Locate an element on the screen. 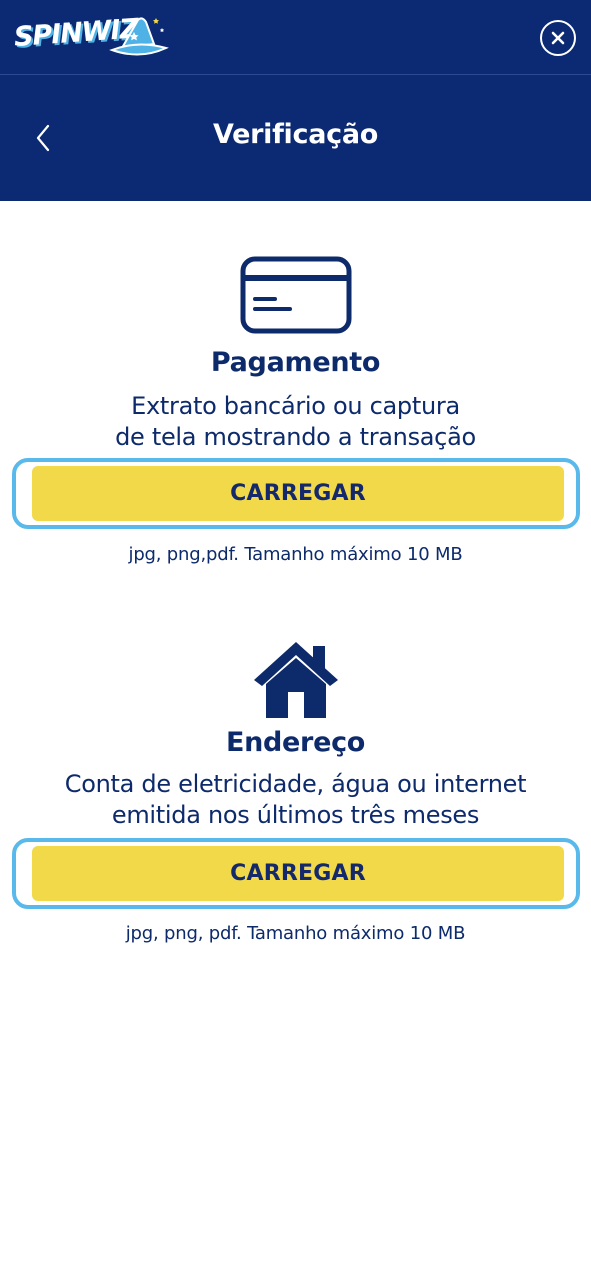 The height and width of the screenshot is (1280, 591). address-heading: Endereço is located at coordinates (295, 742).